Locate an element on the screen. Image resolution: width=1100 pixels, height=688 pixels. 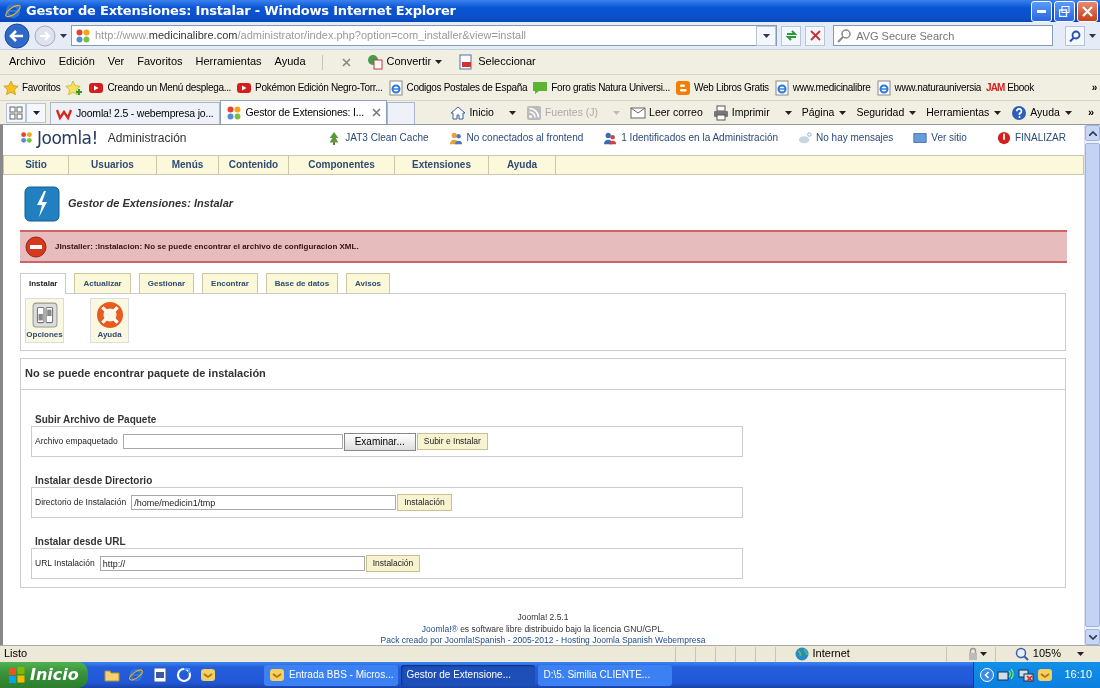
favorite-link: Codigos Postales de España is located at coordinates (457, 87).